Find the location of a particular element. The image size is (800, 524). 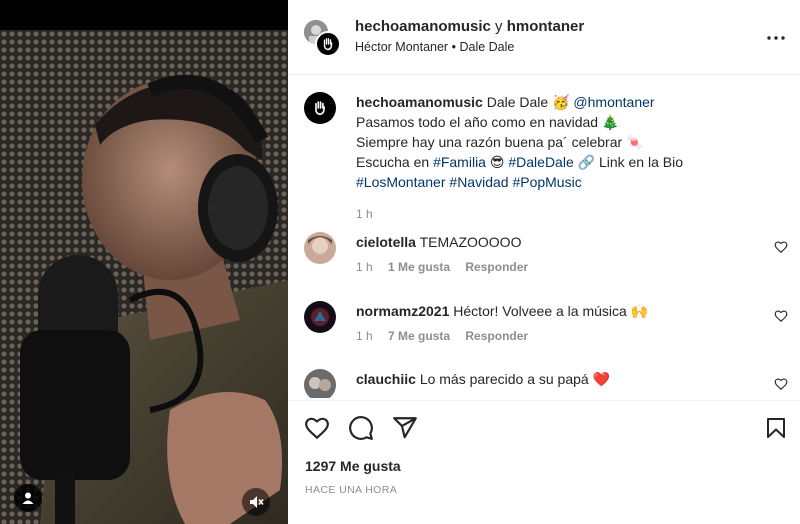

hashtag-link: #Familia is located at coordinates (459, 162).